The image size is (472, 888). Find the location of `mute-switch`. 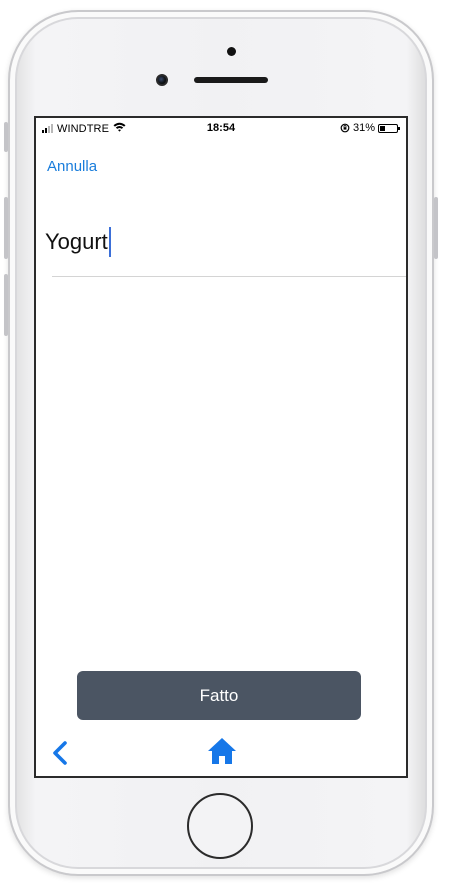

mute-switch is located at coordinates (6, 137).